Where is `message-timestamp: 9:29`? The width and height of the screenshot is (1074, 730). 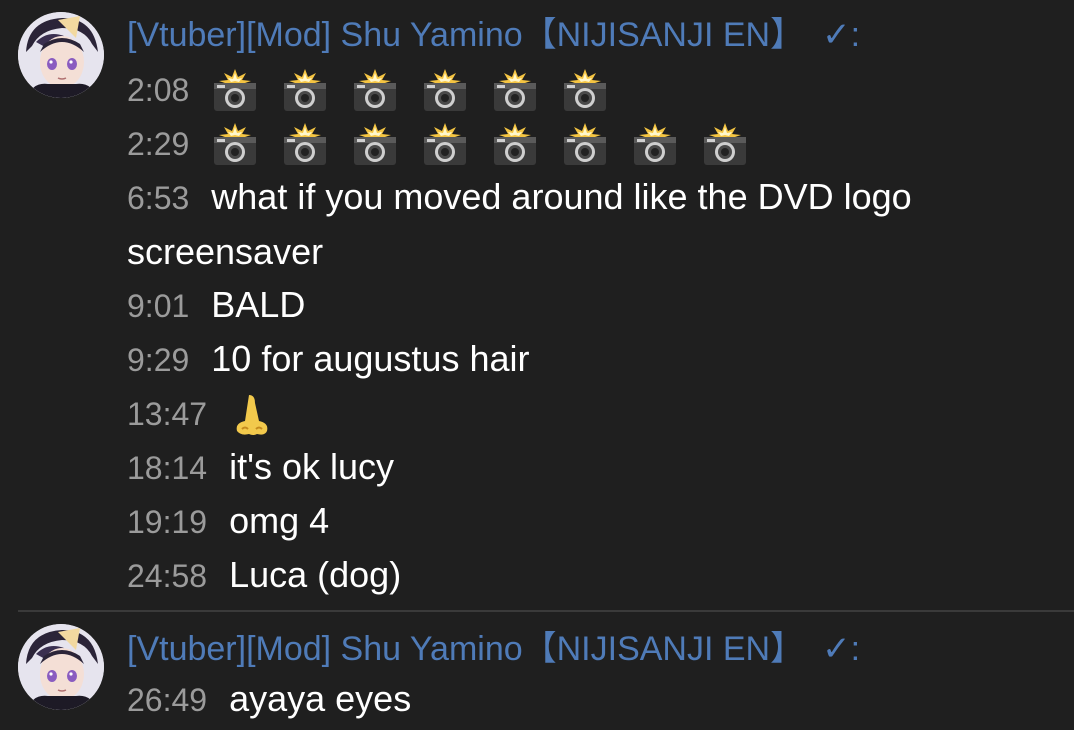
message-timestamp: 9:29 is located at coordinates (158, 360).